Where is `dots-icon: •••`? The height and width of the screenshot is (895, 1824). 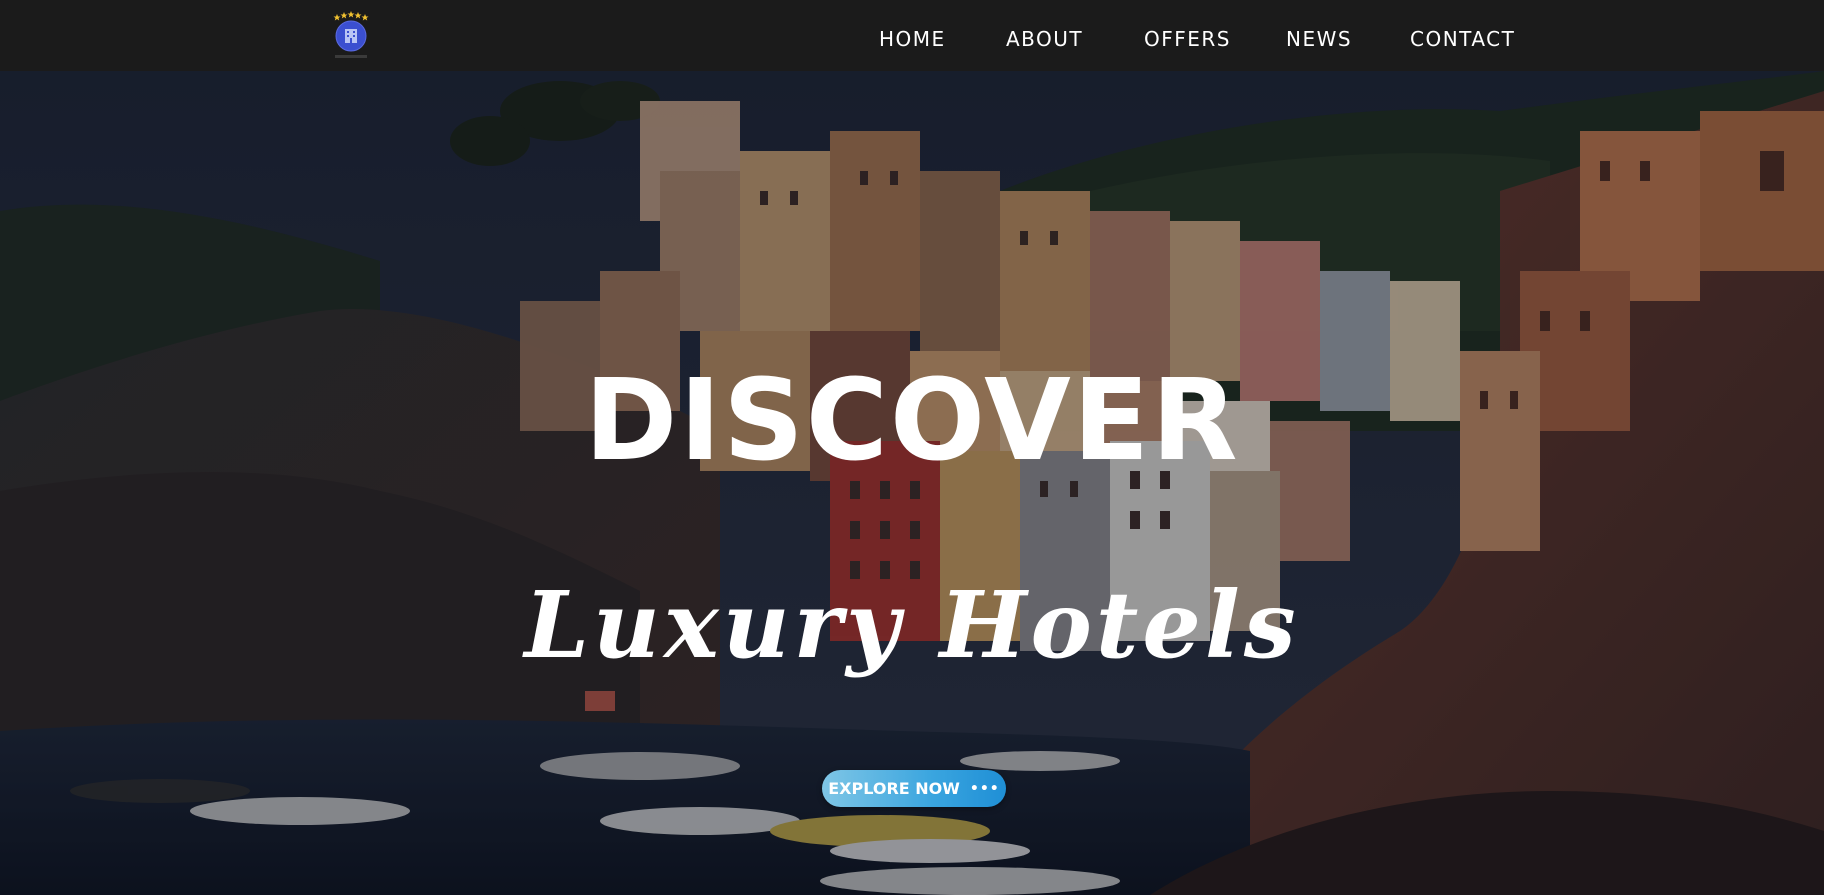
dots-icon: ••• is located at coordinates (984, 788).